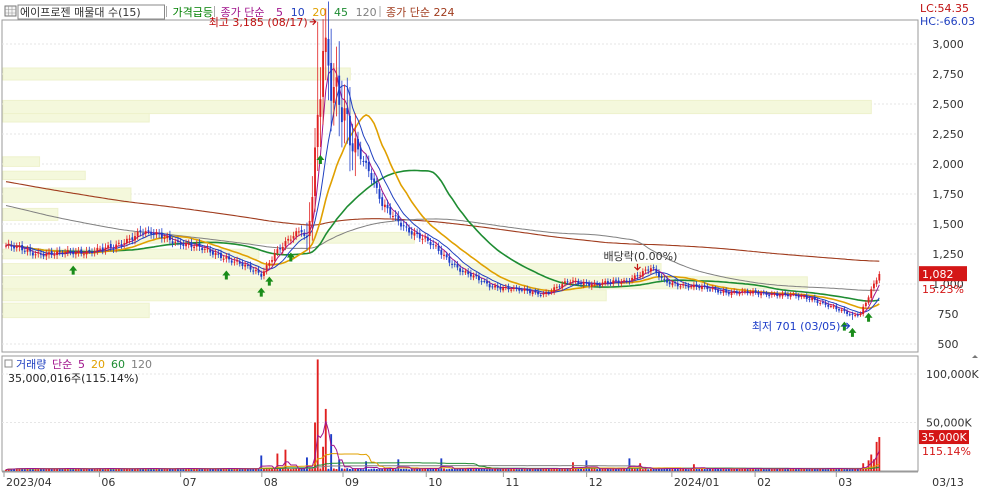 This screenshot has width=986, height=496. I want to click on price-legend-item: 20, so click(319, 12).